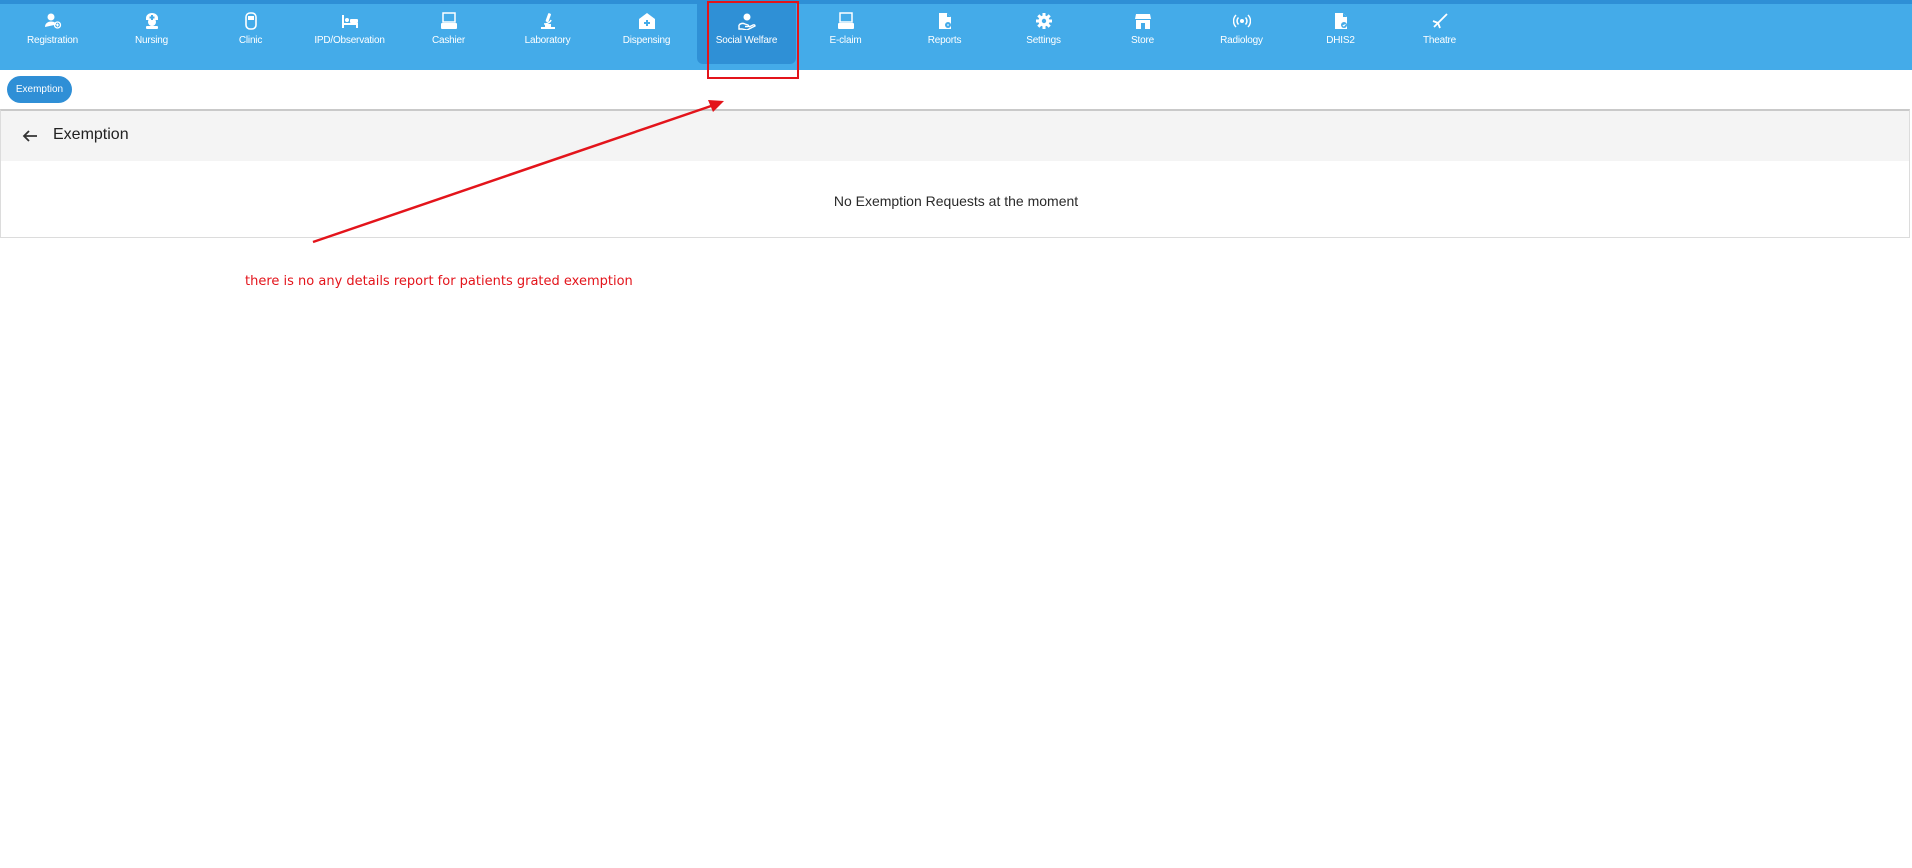 The width and height of the screenshot is (1912, 868). I want to click on nav-label: Clinic, so click(250, 40).